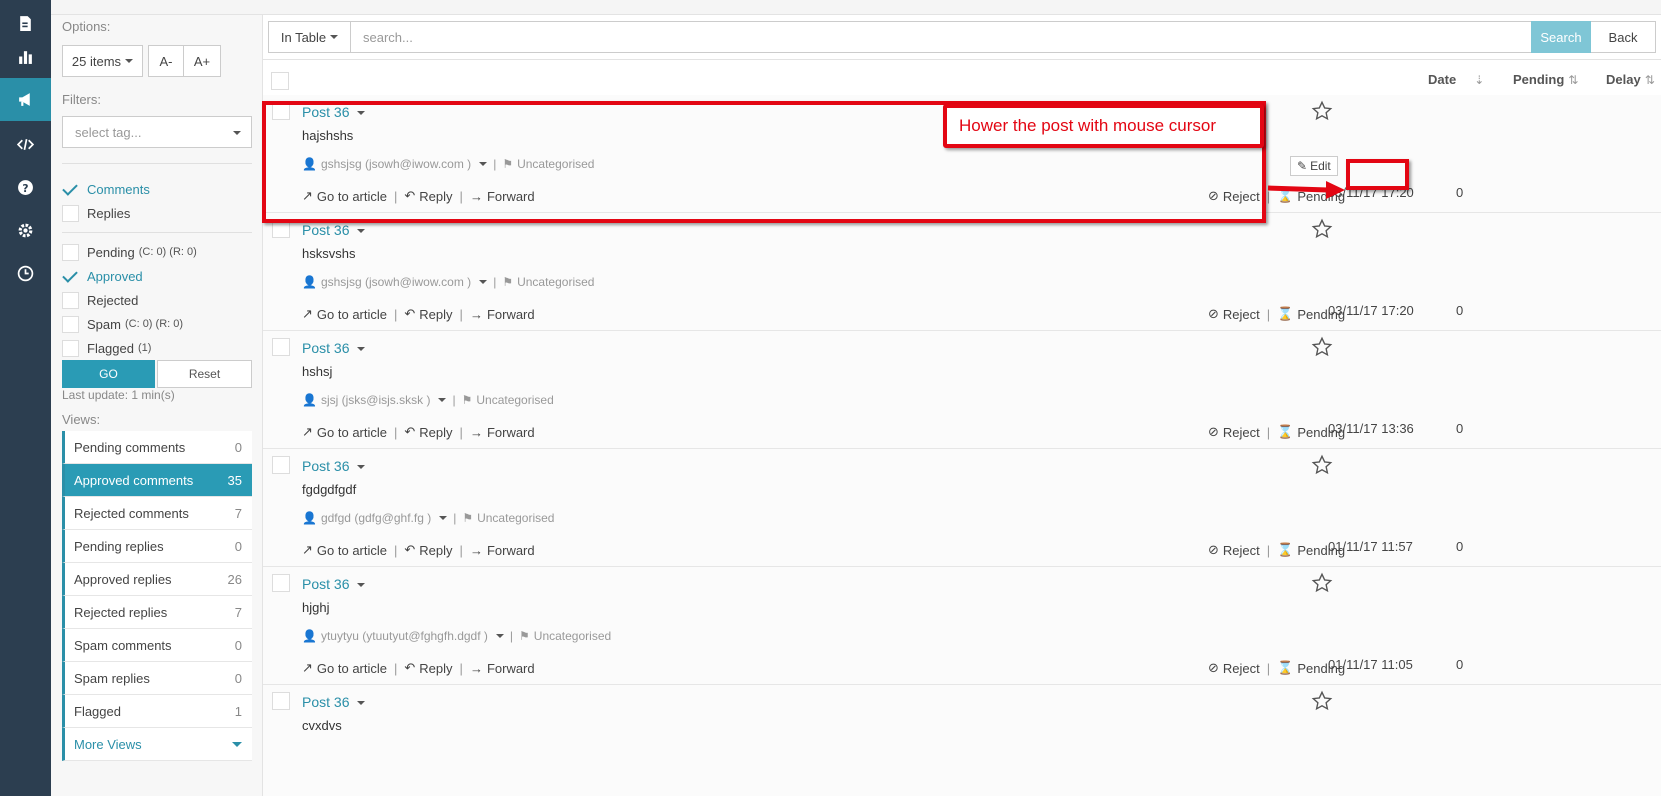  What do you see at coordinates (942, 37) in the screenshot?
I see `search-input` at bounding box center [942, 37].